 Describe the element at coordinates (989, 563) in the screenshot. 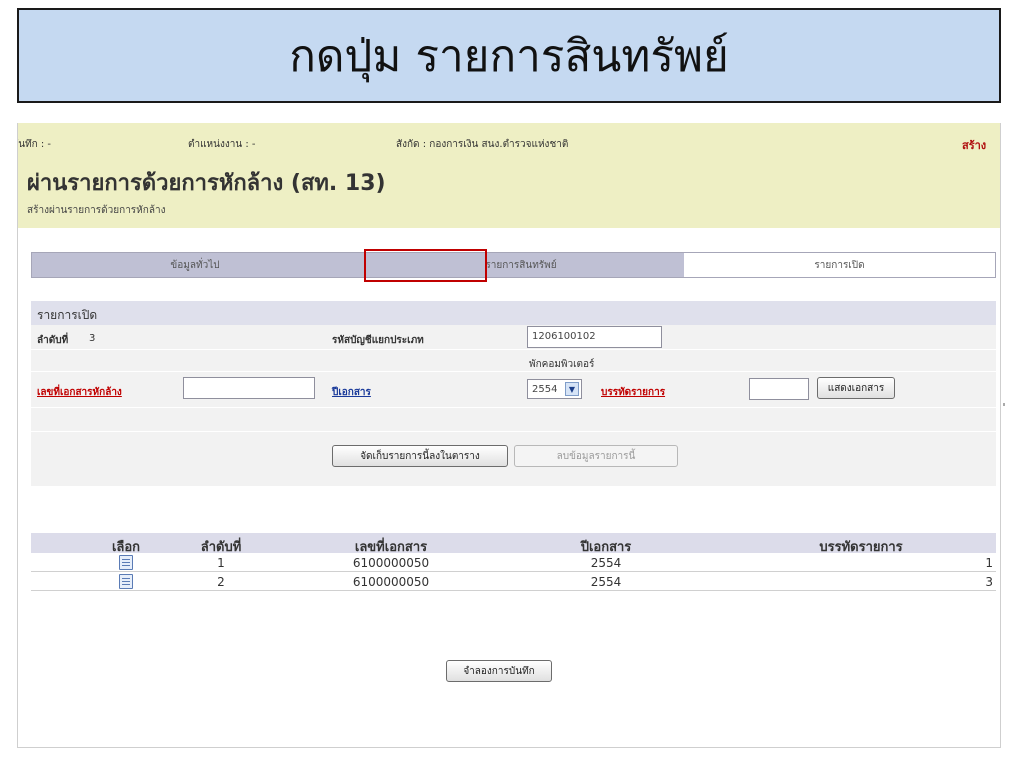

I see `row-line-item: 1` at that location.